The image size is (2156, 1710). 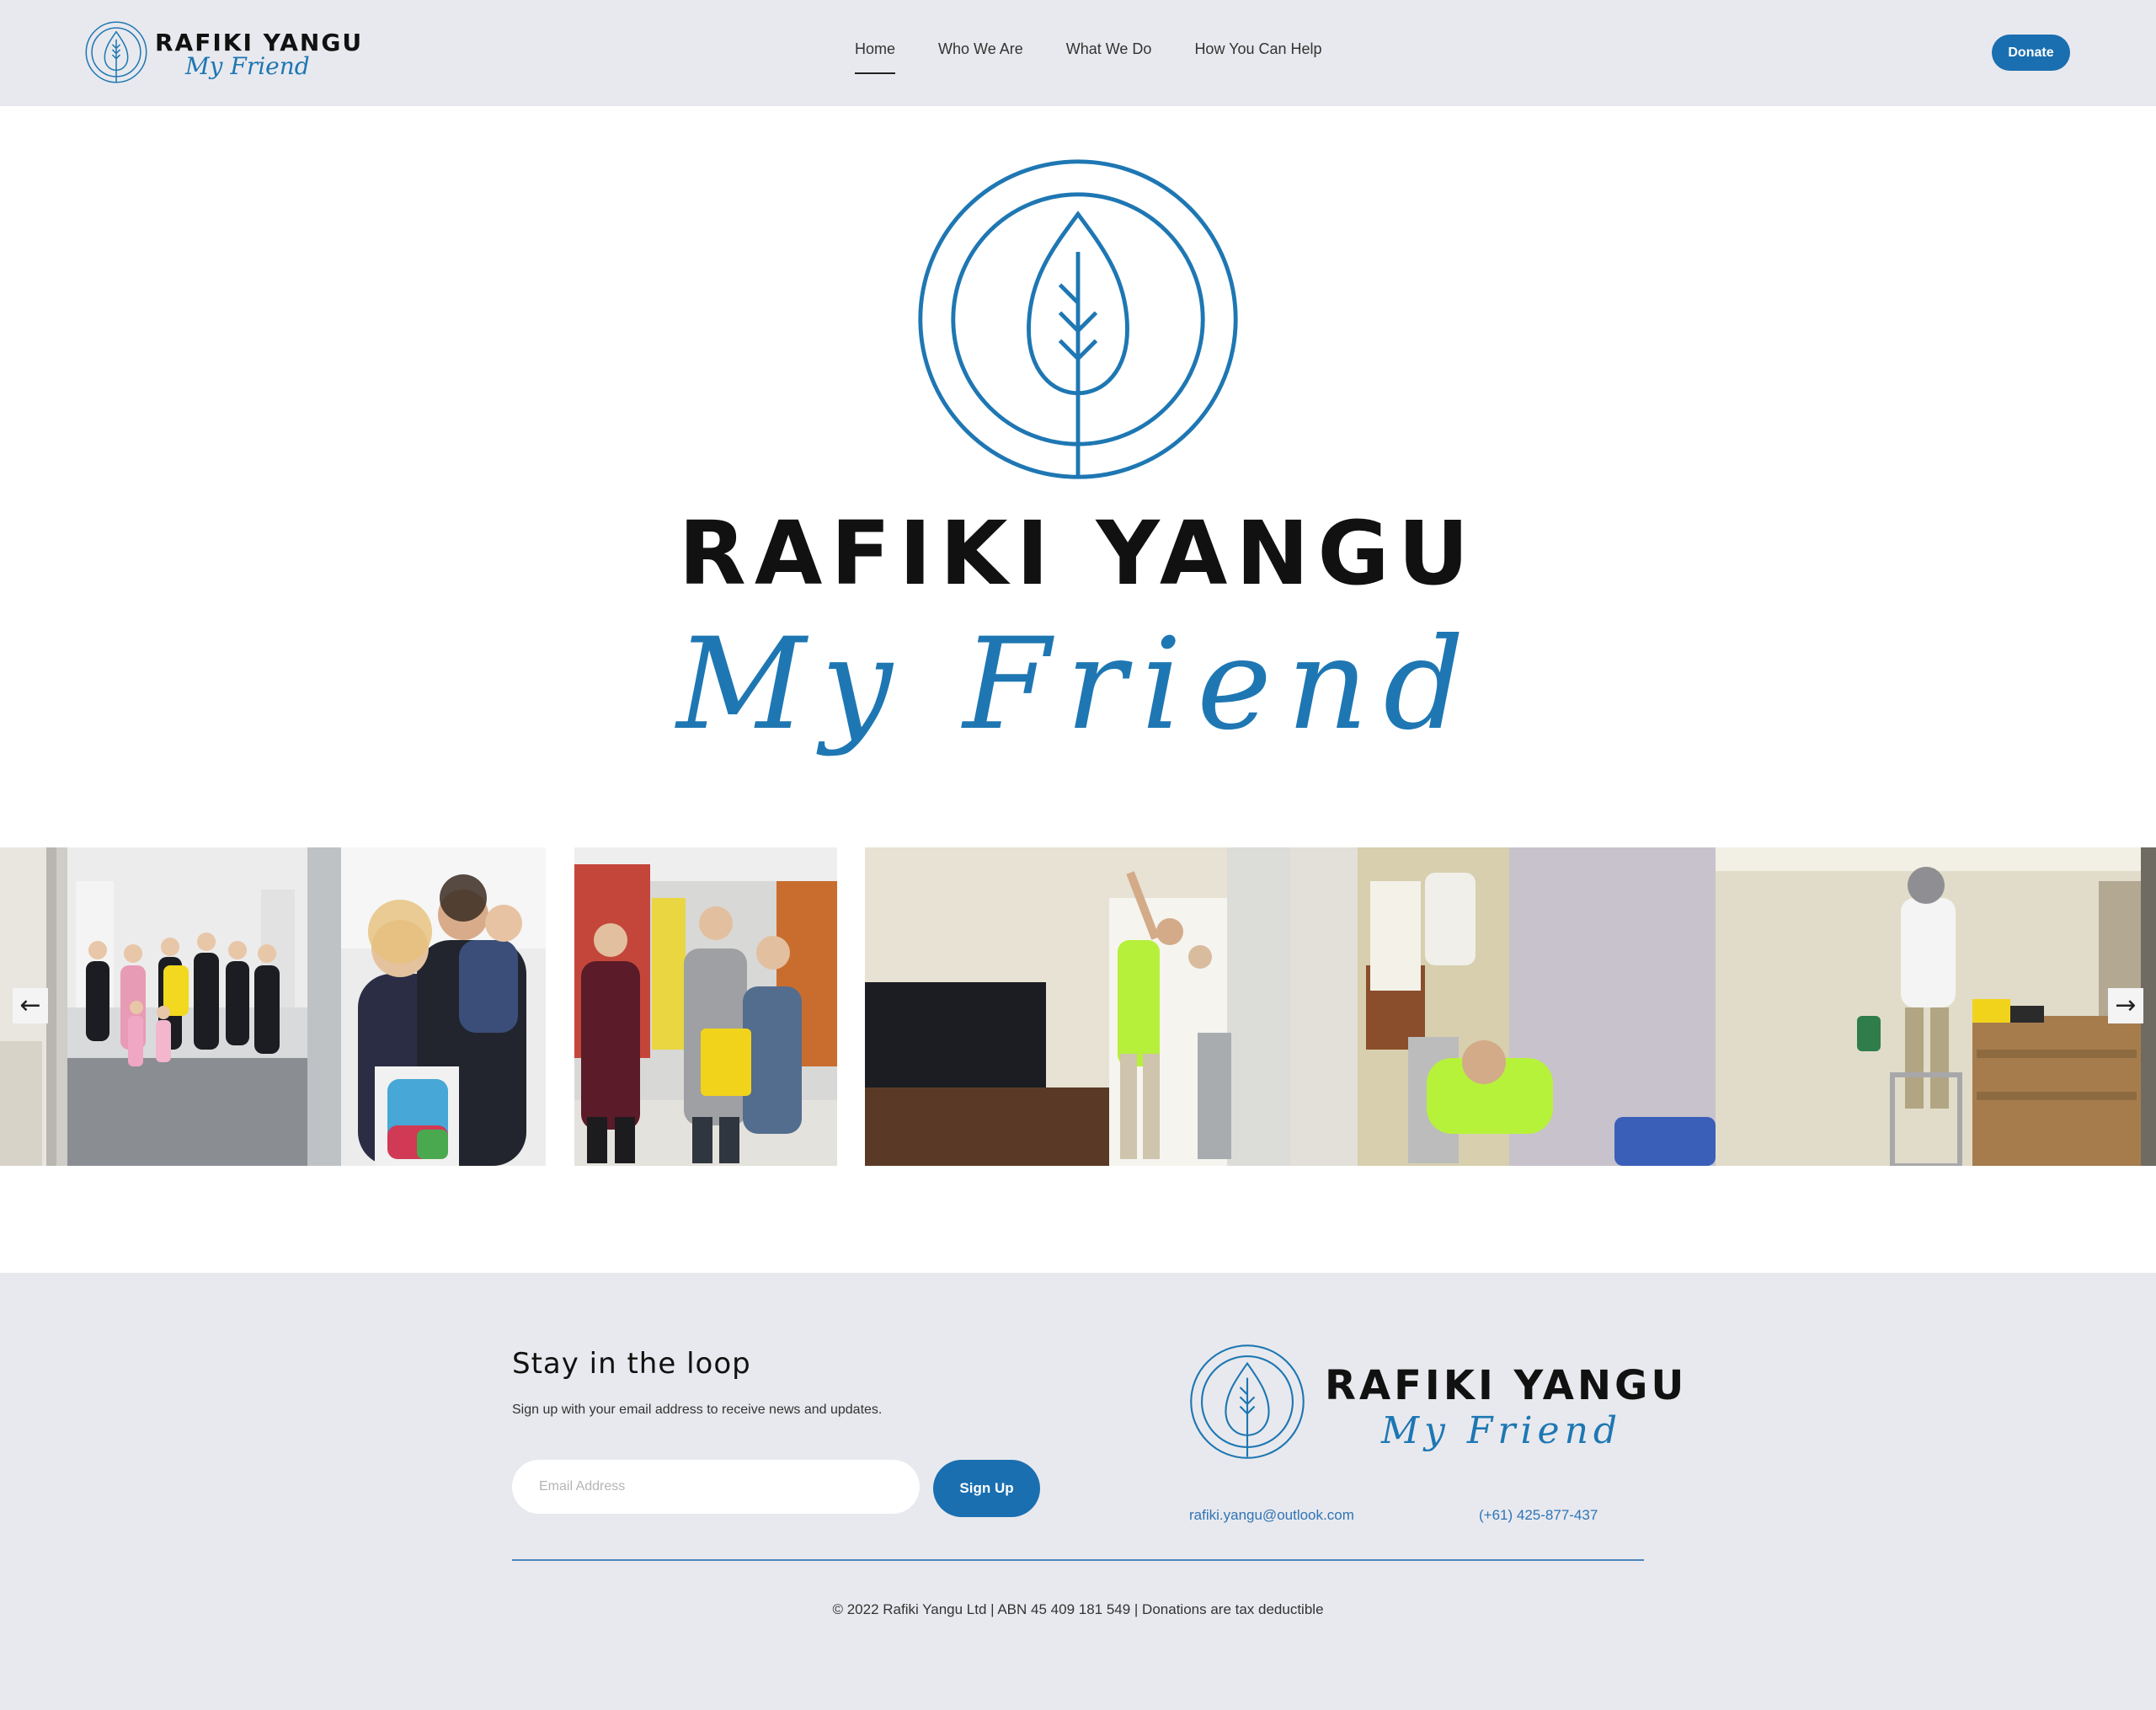 What do you see at coordinates (876, 57) in the screenshot?
I see `nav-home: Home` at bounding box center [876, 57].